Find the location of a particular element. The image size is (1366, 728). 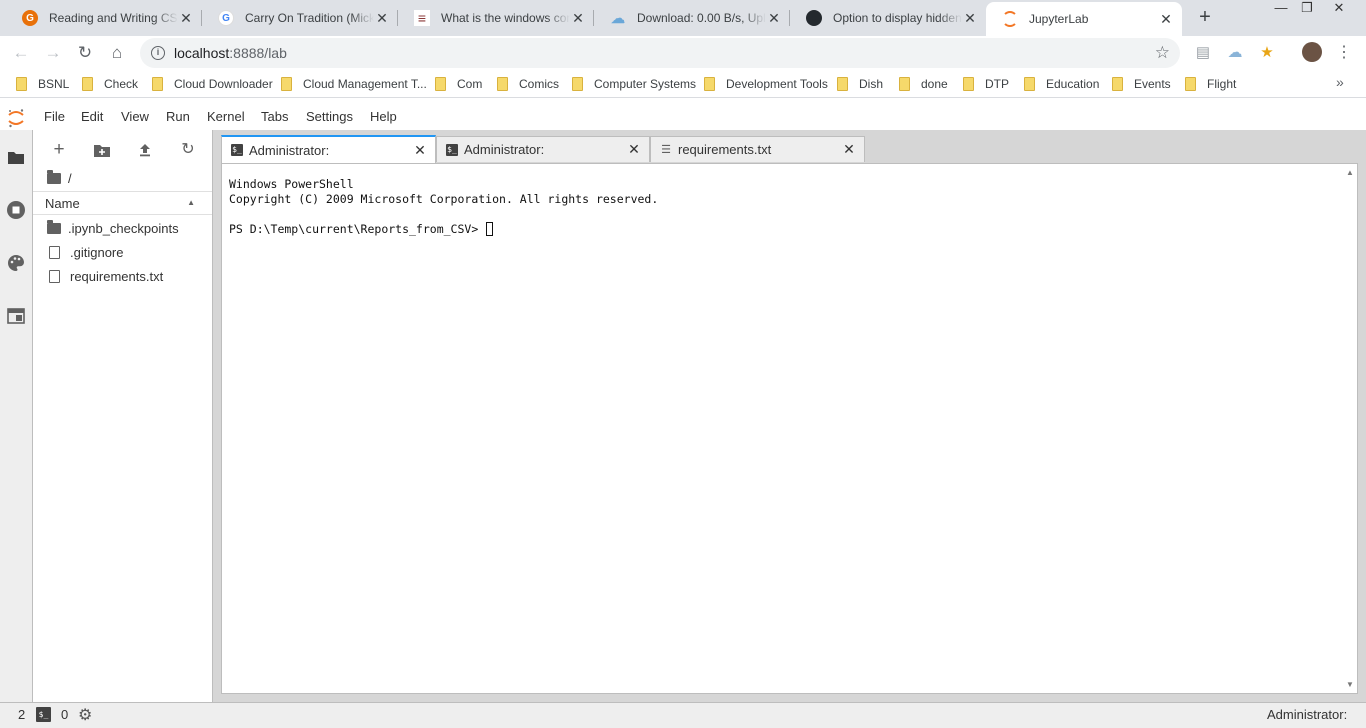

bookmark-folder: Comics is located at coordinates (528, 84).